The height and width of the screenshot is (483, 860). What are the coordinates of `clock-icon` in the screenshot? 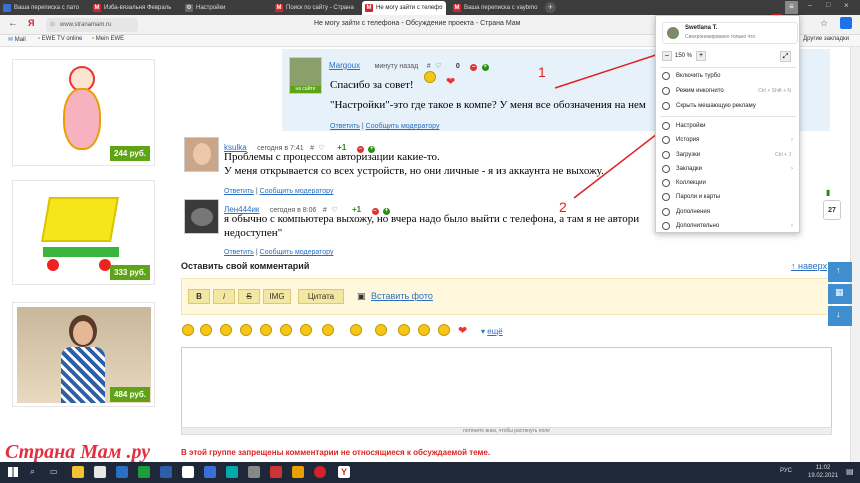 It's located at (666, 140).